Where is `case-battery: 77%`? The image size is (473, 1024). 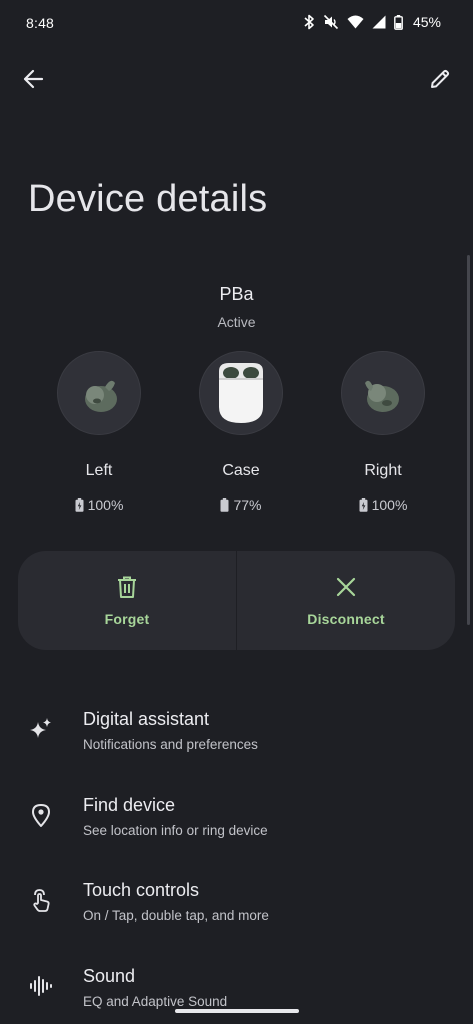 case-battery: 77% is located at coordinates (241, 505).